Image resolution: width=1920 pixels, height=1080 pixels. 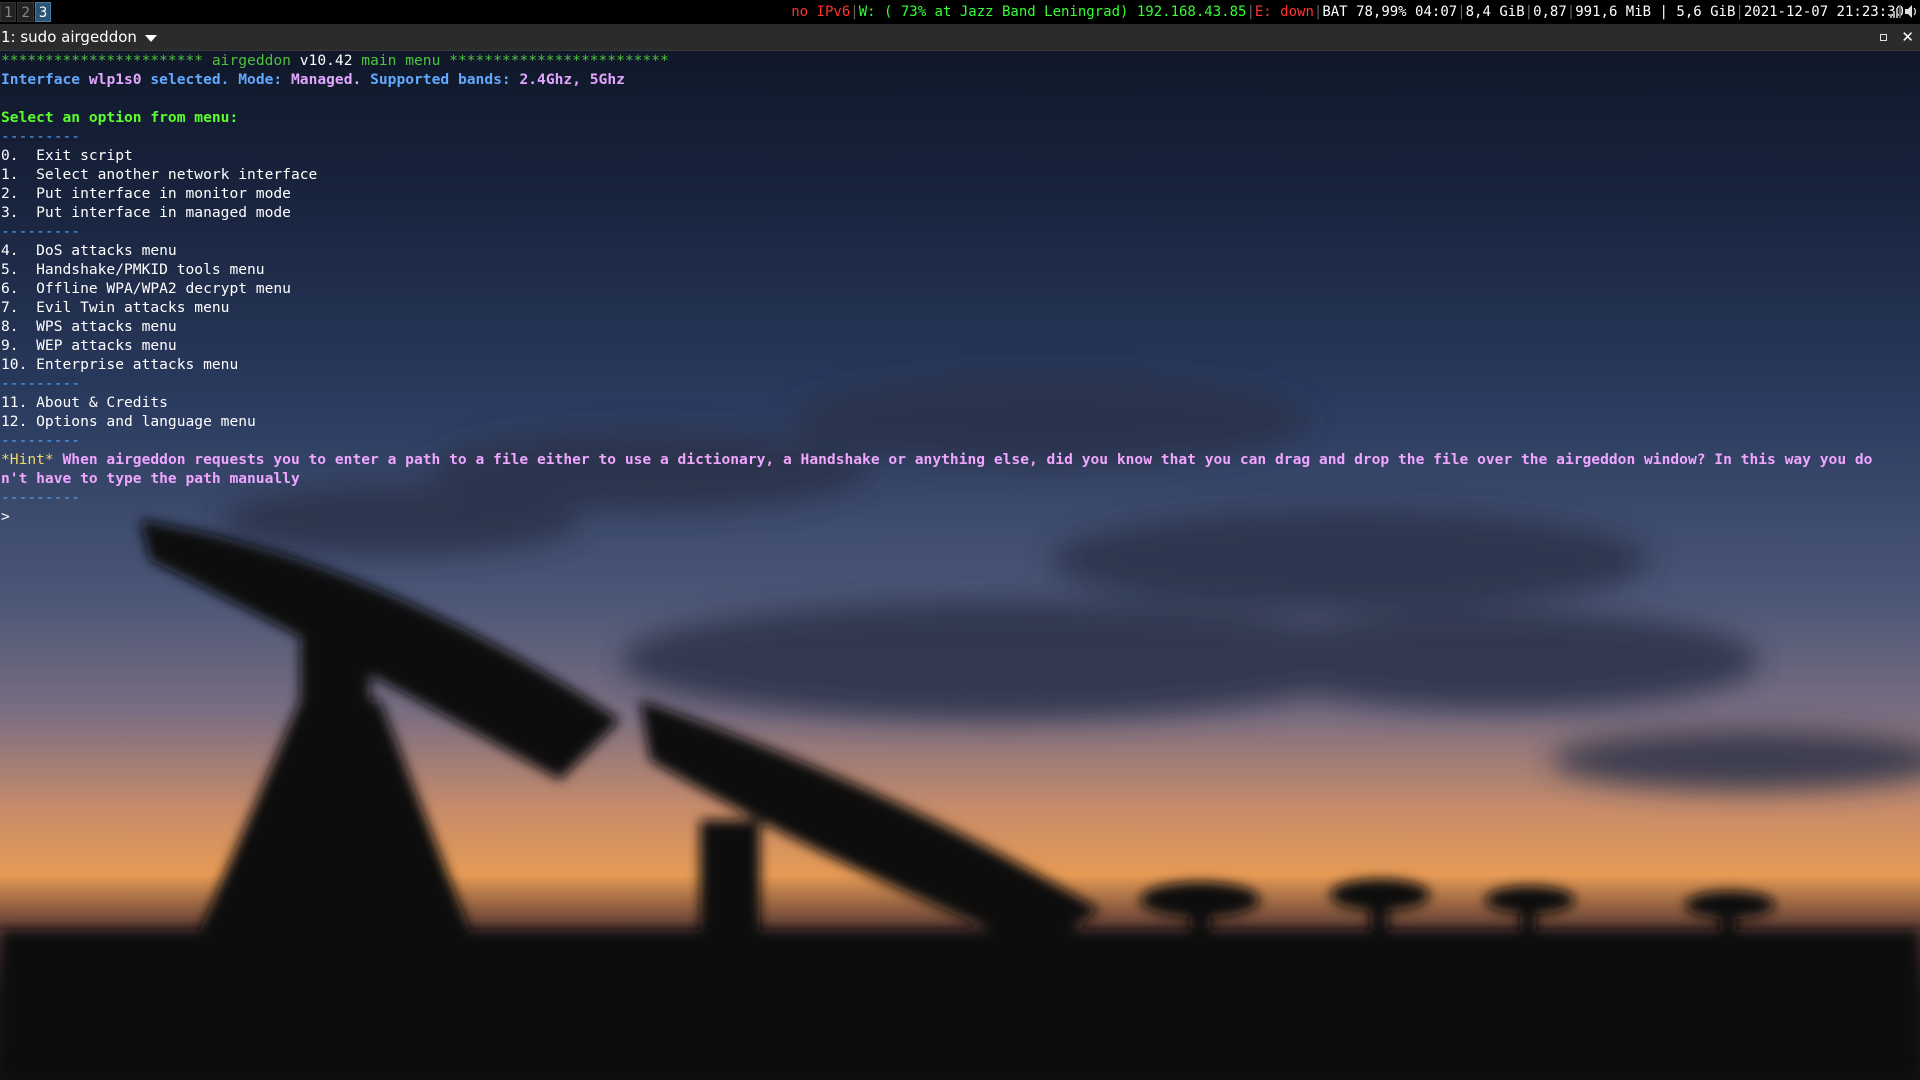 What do you see at coordinates (150, 478) in the screenshot?
I see `hint-line-2: n't have to type the path manually` at bounding box center [150, 478].